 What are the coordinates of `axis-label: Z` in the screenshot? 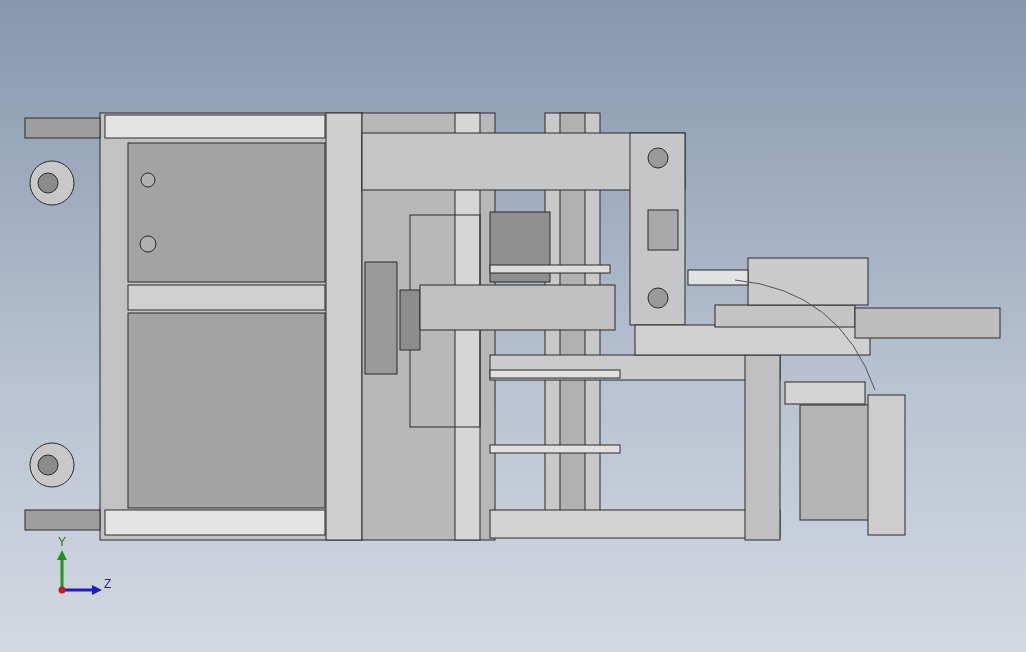 It's located at (108, 584).